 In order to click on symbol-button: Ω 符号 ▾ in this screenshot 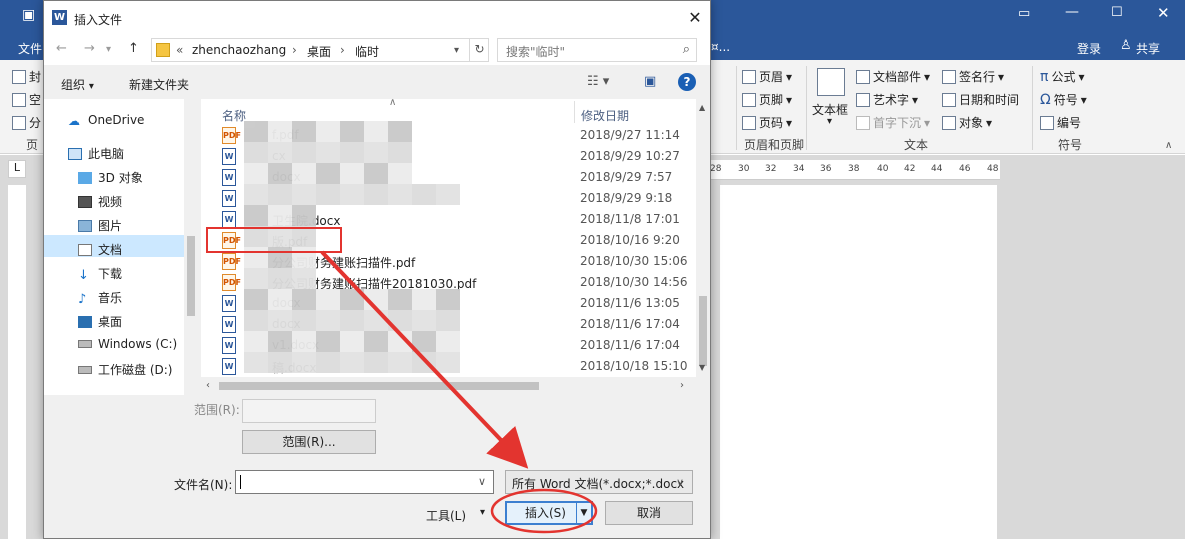, I will do `click(1063, 99)`.